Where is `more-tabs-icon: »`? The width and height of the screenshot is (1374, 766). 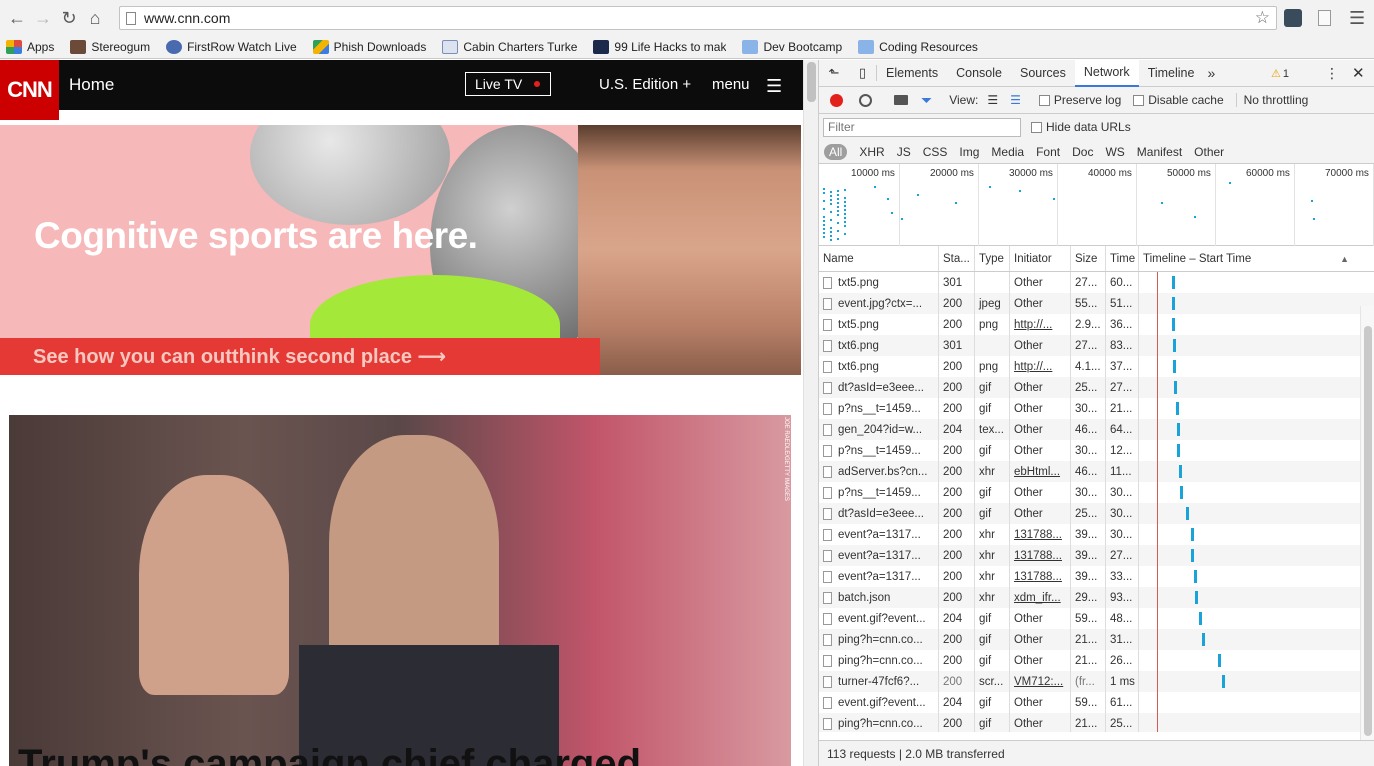
more-tabs-icon: » is located at coordinates (1211, 73).